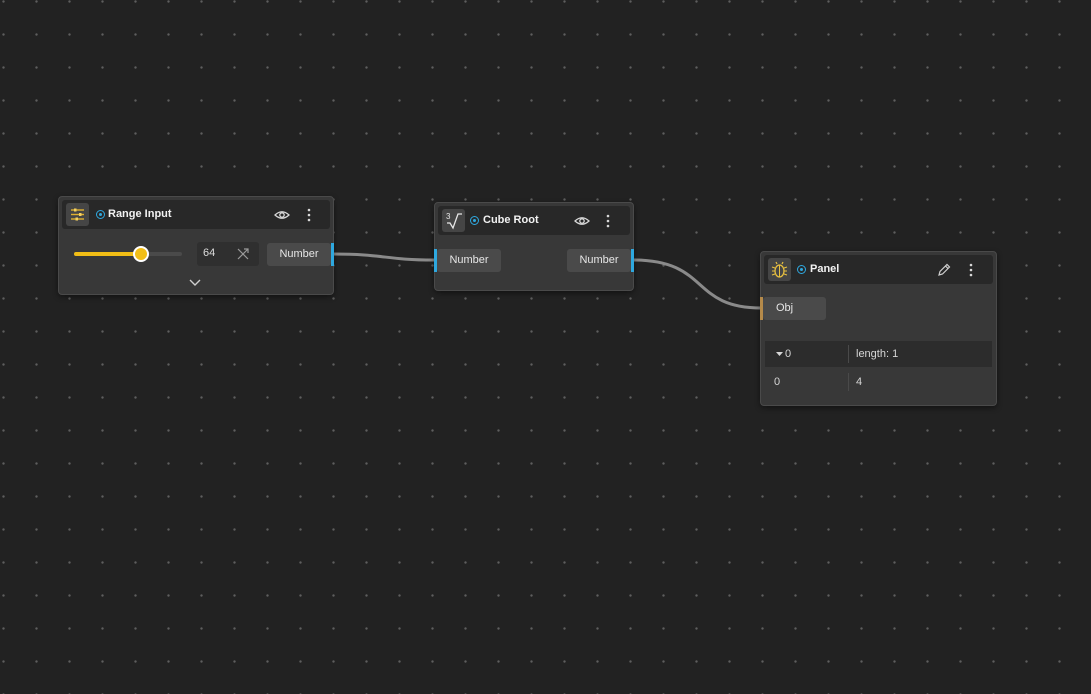 The height and width of the screenshot is (694, 1091). What do you see at coordinates (77, 214) in the screenshot?
I see `sliders-icon` at bounding box center [77, 214].